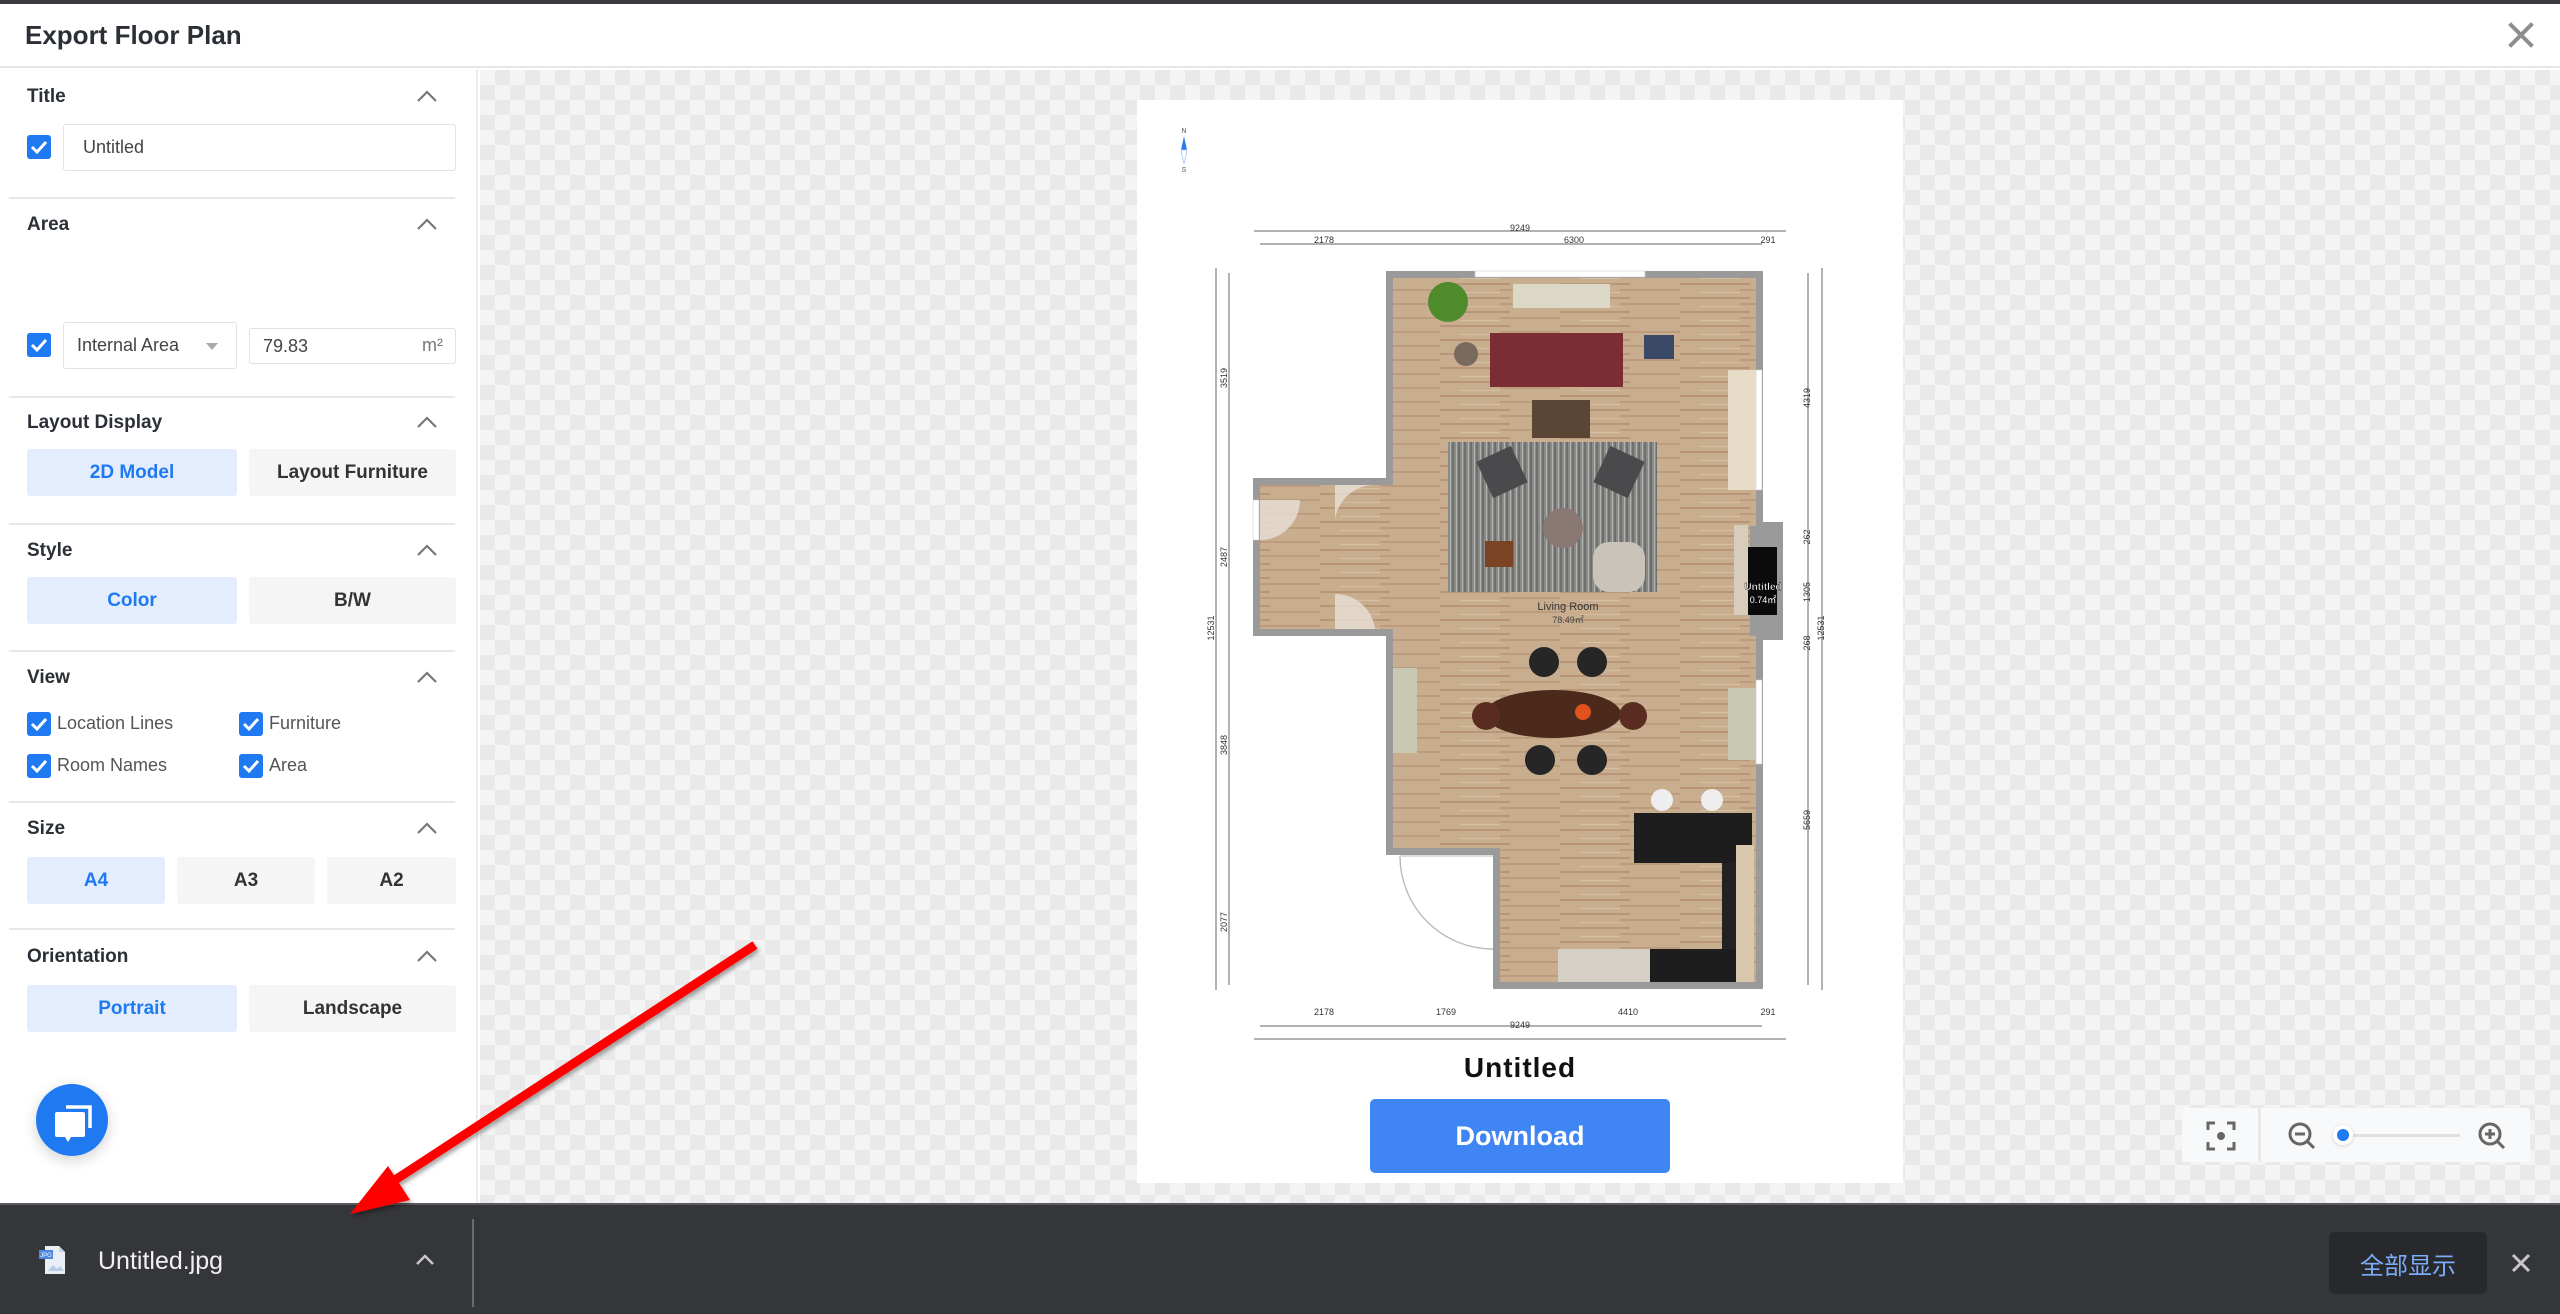 The width and height of the screenshot is (2560, 1314). I want to click on zoom-slider-thumb, so click(2343, 1135).